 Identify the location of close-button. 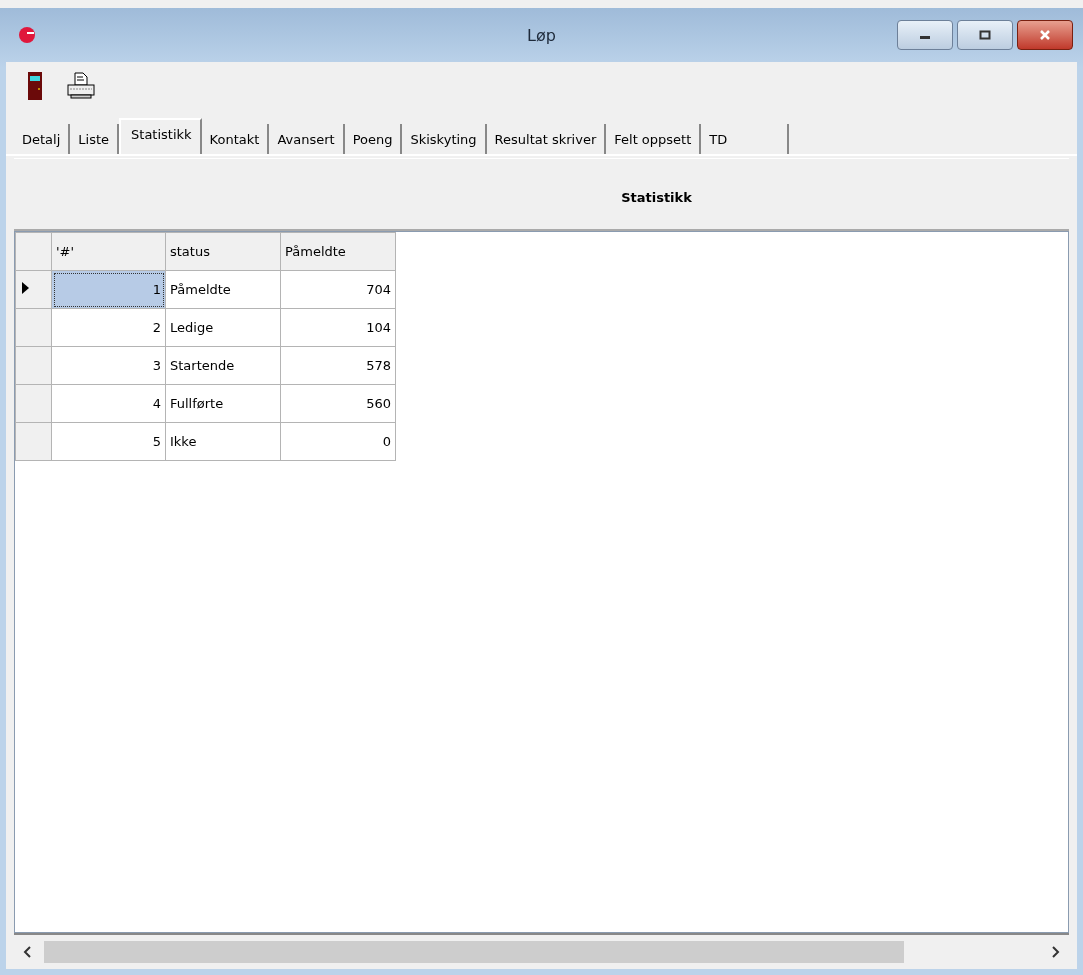
(1045, 35).